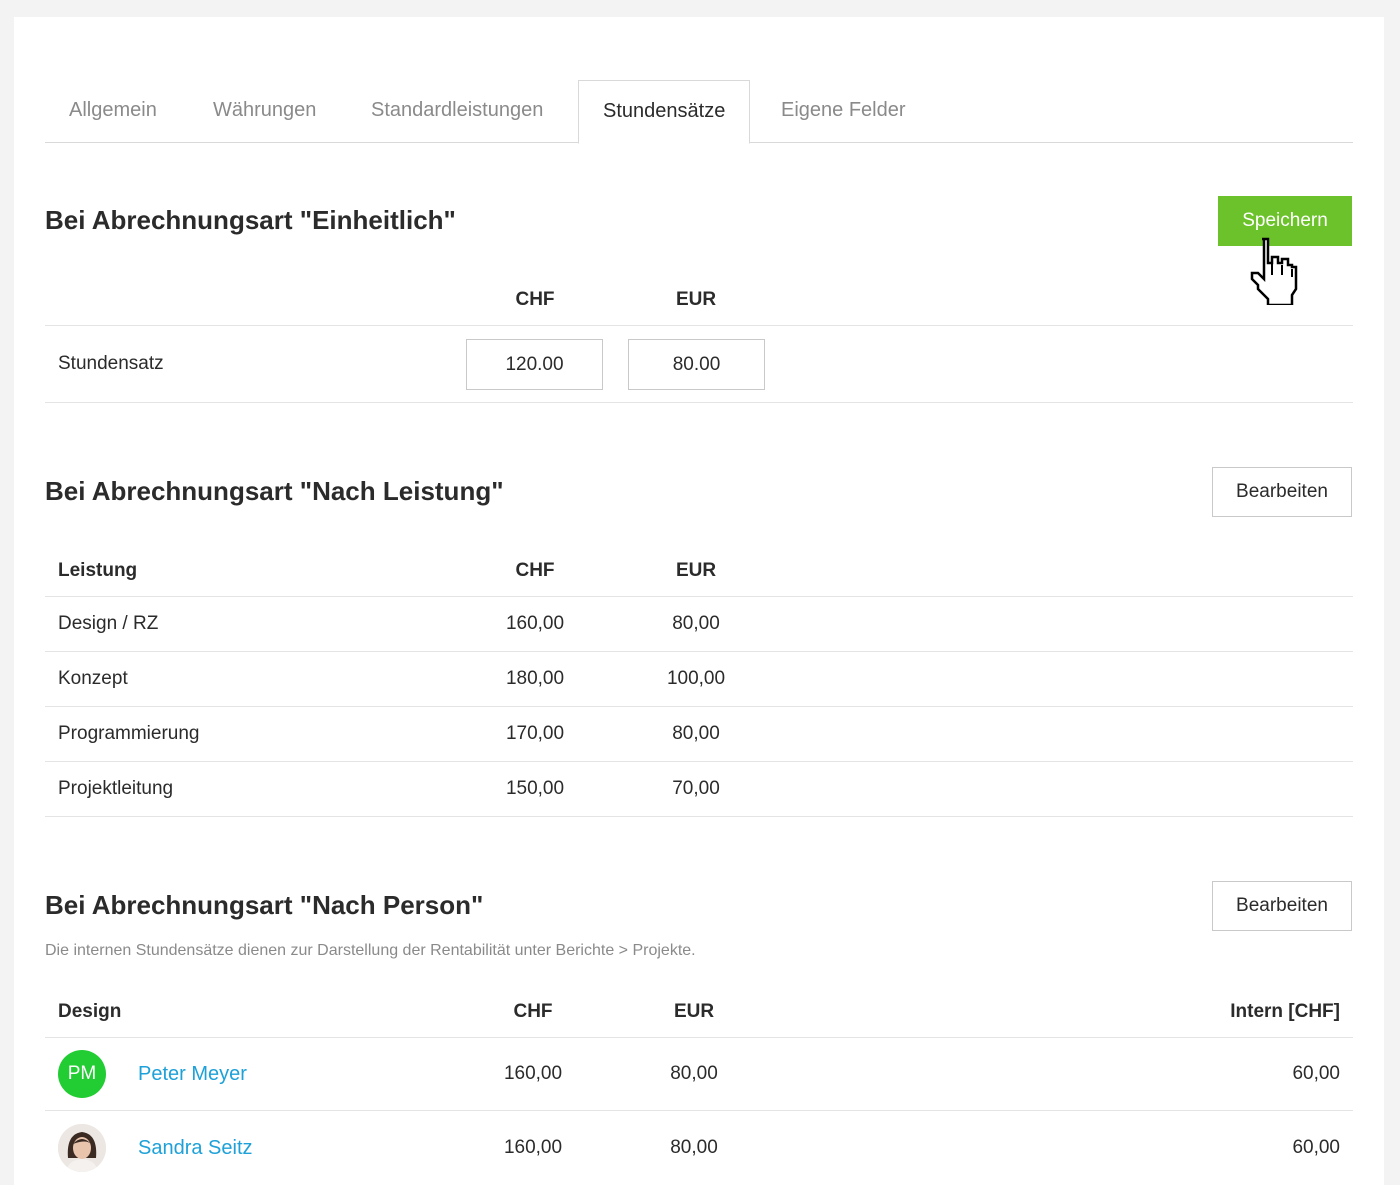 The width and height of the screenshot is (1400, 1185). What do you see at coordinates (264, 905) in the screenshot?
I see `section-title-person: Bei Abrechnungsart "Nach Person"` at bounding box center [264, 905].